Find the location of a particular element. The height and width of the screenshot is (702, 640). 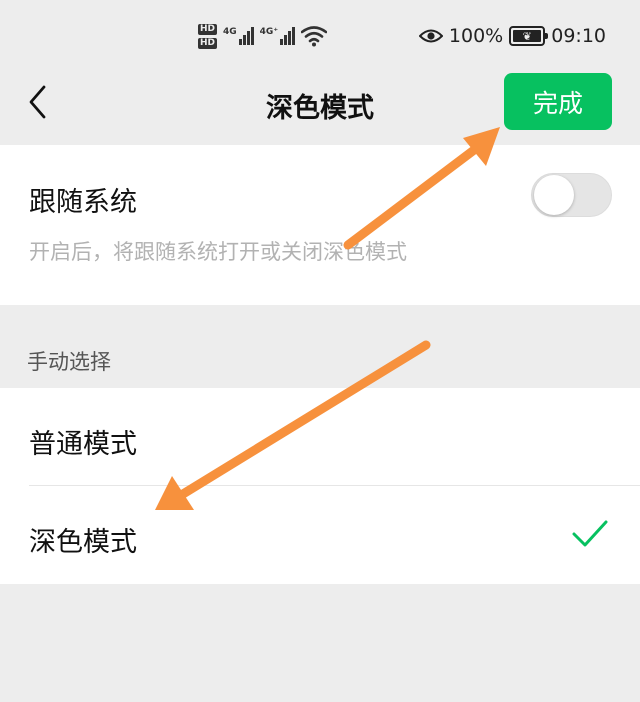

option-label: 深色模式 is located at coordinates (83, 542).